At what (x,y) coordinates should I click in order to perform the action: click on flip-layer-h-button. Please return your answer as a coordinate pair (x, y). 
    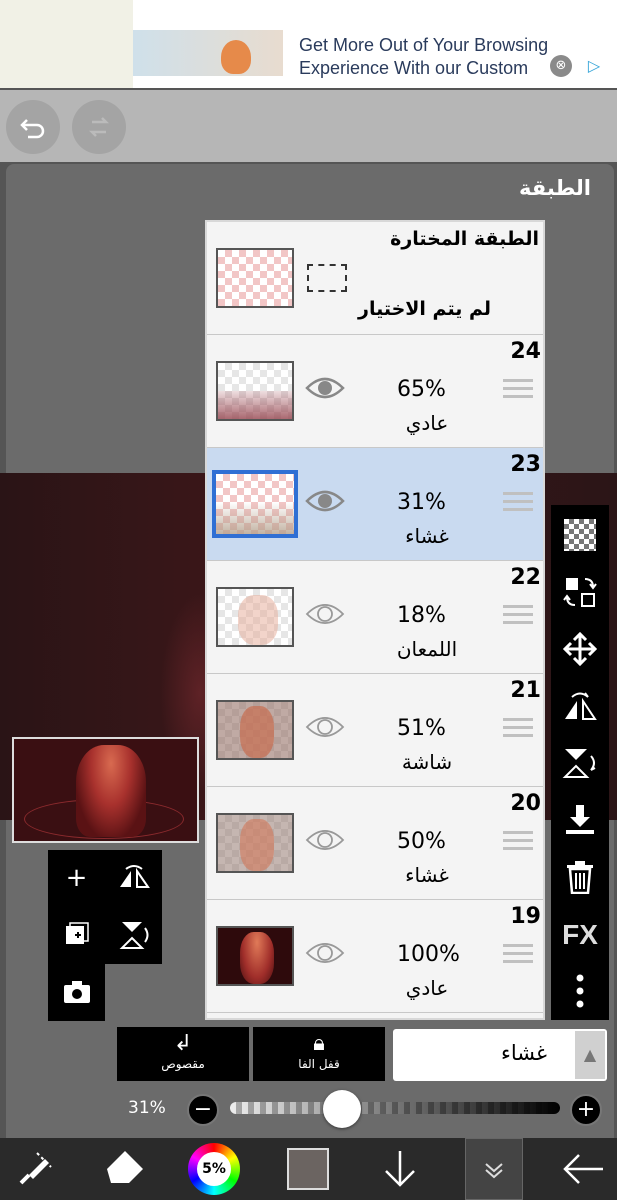
    Looking at the image, I should click on (133, 878).